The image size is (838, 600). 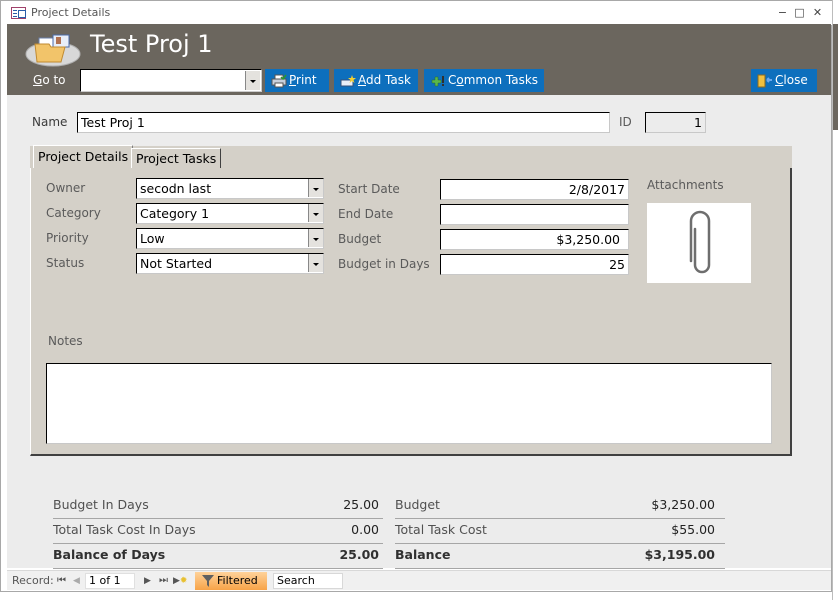 I want to click on new-record-button: ▶✹, so click(x=180, y=581).